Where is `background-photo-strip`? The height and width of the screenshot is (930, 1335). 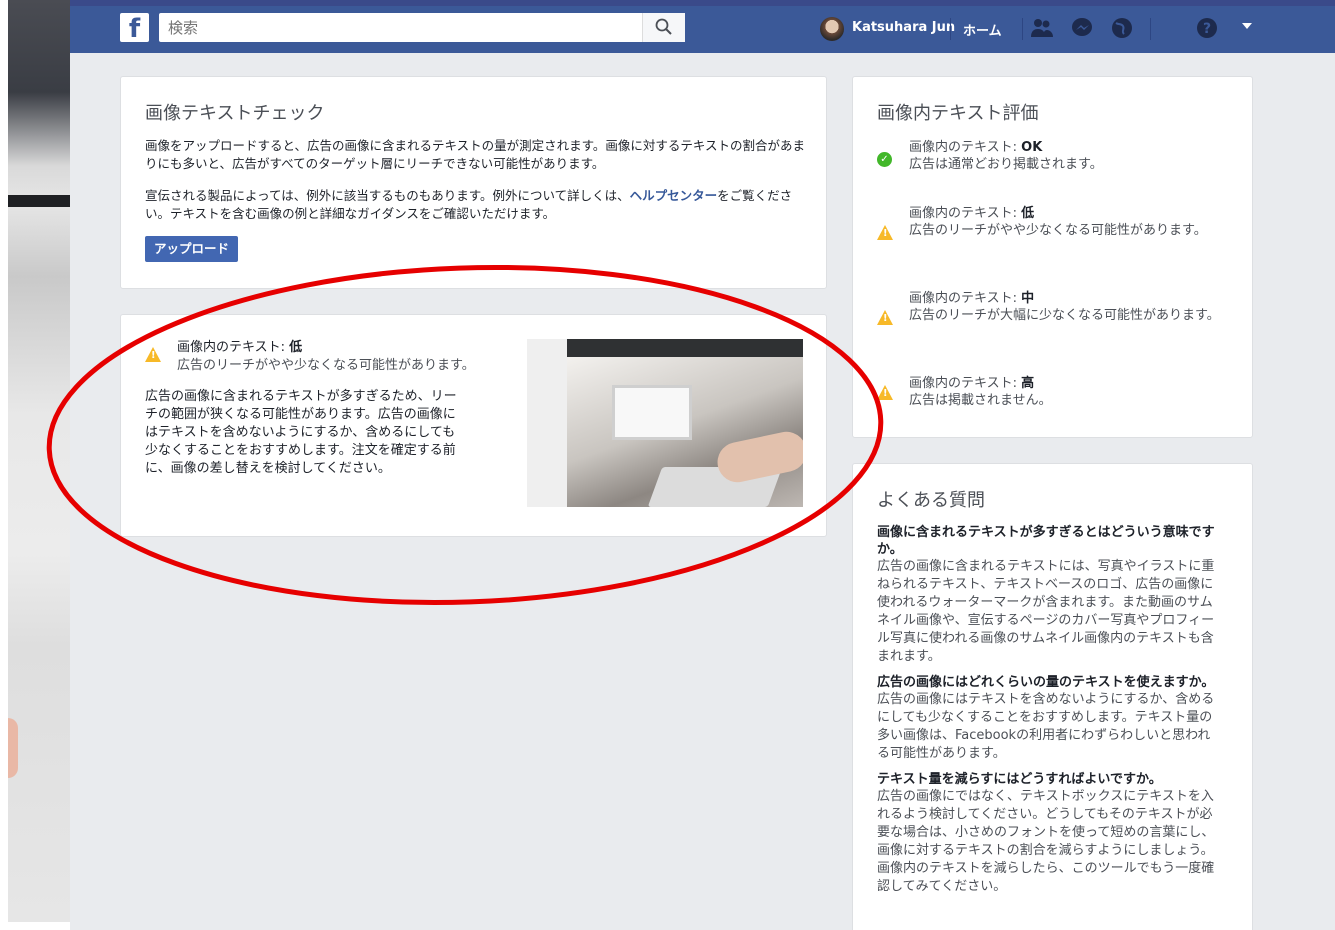 background-photo-strip is located at coordinates (39, 461).